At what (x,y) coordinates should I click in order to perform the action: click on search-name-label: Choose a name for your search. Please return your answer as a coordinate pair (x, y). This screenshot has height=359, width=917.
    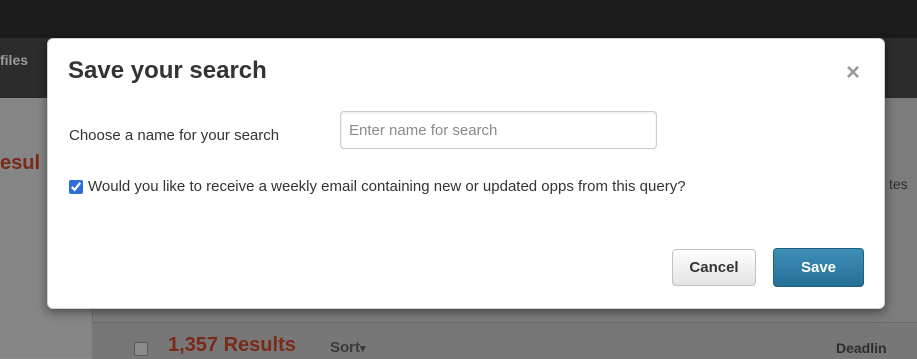
    Looking at the image, I should click on (174, 135).